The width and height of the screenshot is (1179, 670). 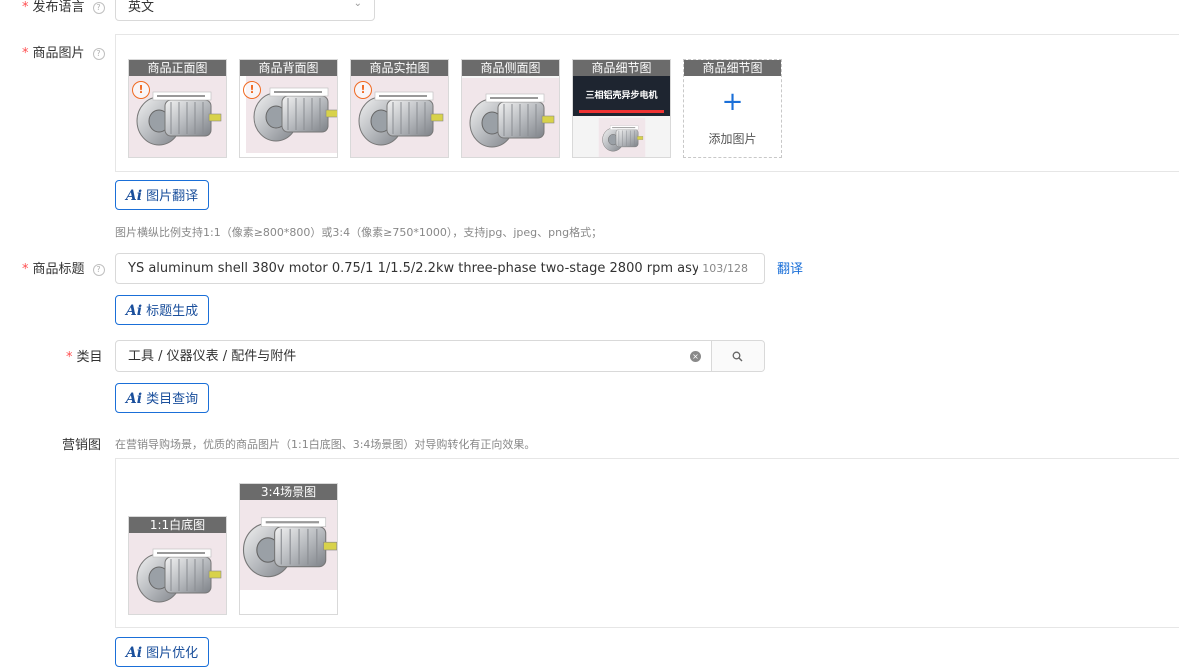 I want to click on image-optimize-button: Ai 图片优化, so click(x=162, y=652).